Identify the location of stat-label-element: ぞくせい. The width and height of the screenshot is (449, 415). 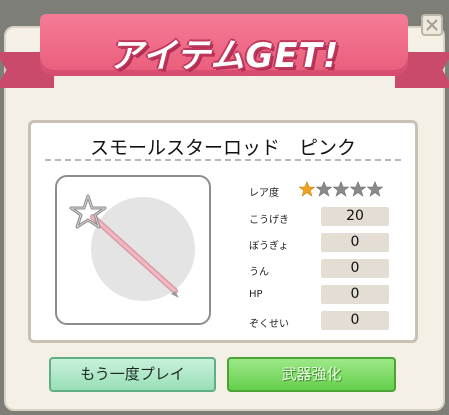
(269, 324).